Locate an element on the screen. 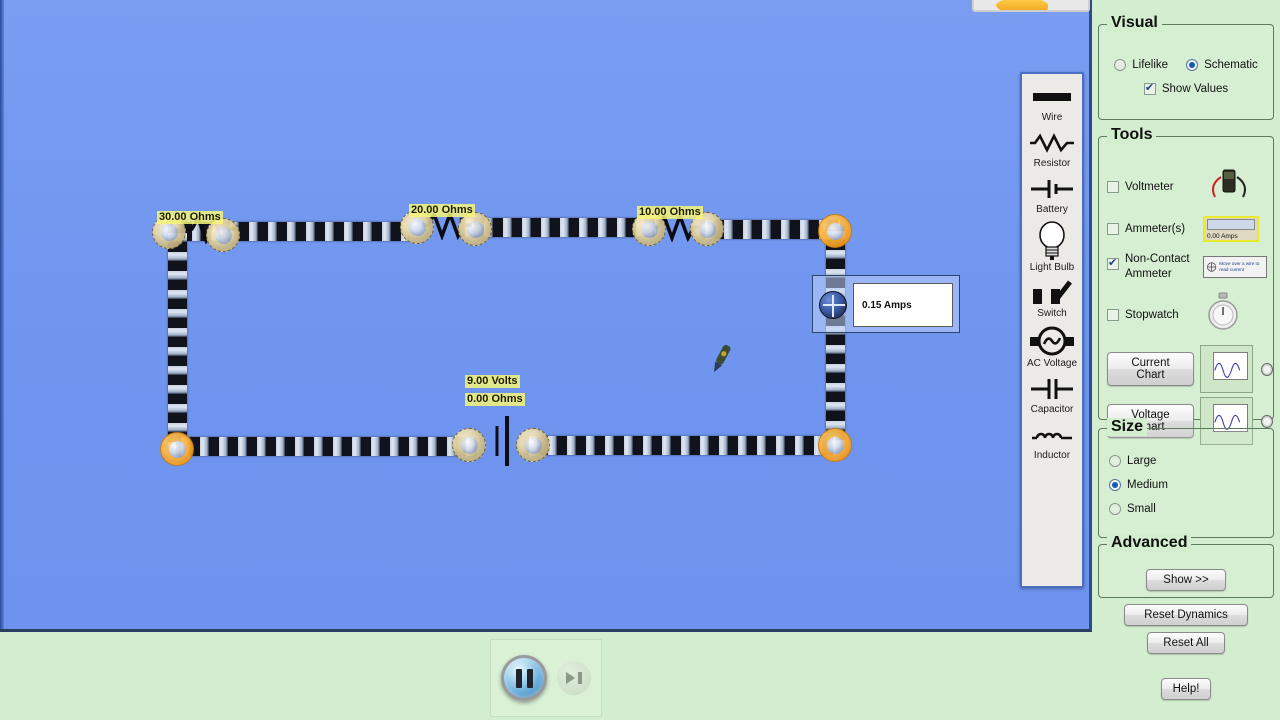 The height and width of the screenshot is (720, 1280). non-contact-ammeter-thumb-text: Move over a wire to read current is located at coordinates (1239, 266).